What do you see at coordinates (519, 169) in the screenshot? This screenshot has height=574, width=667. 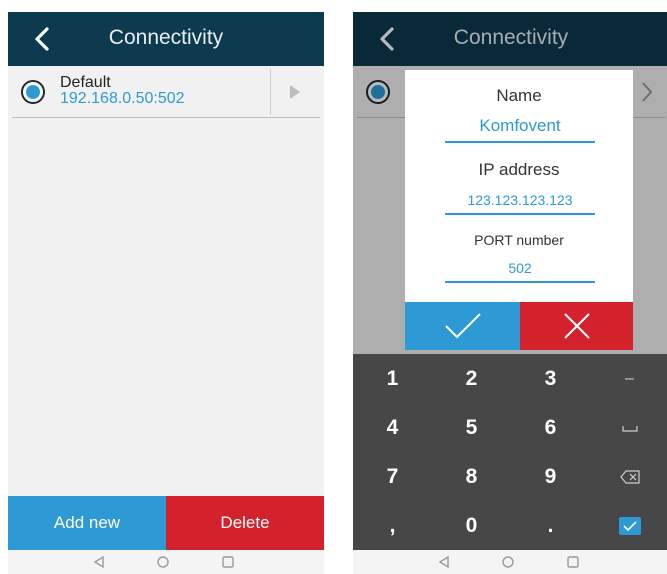 I see `ip-address-label: IP address` at bounding box center [519, 169].